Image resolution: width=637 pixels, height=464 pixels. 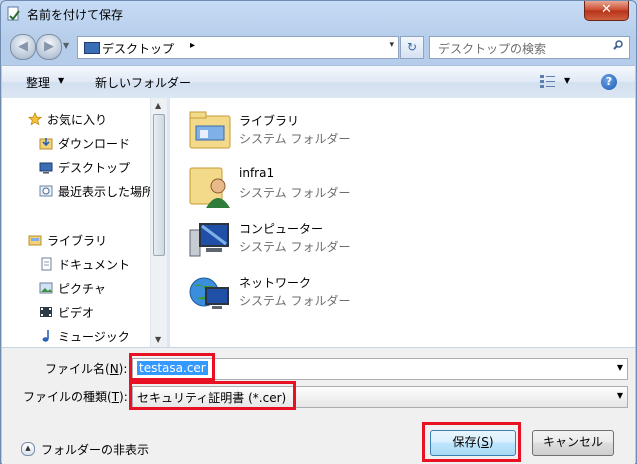 I want to click on item-name: ネットワーク, so click(x=275, y=283).